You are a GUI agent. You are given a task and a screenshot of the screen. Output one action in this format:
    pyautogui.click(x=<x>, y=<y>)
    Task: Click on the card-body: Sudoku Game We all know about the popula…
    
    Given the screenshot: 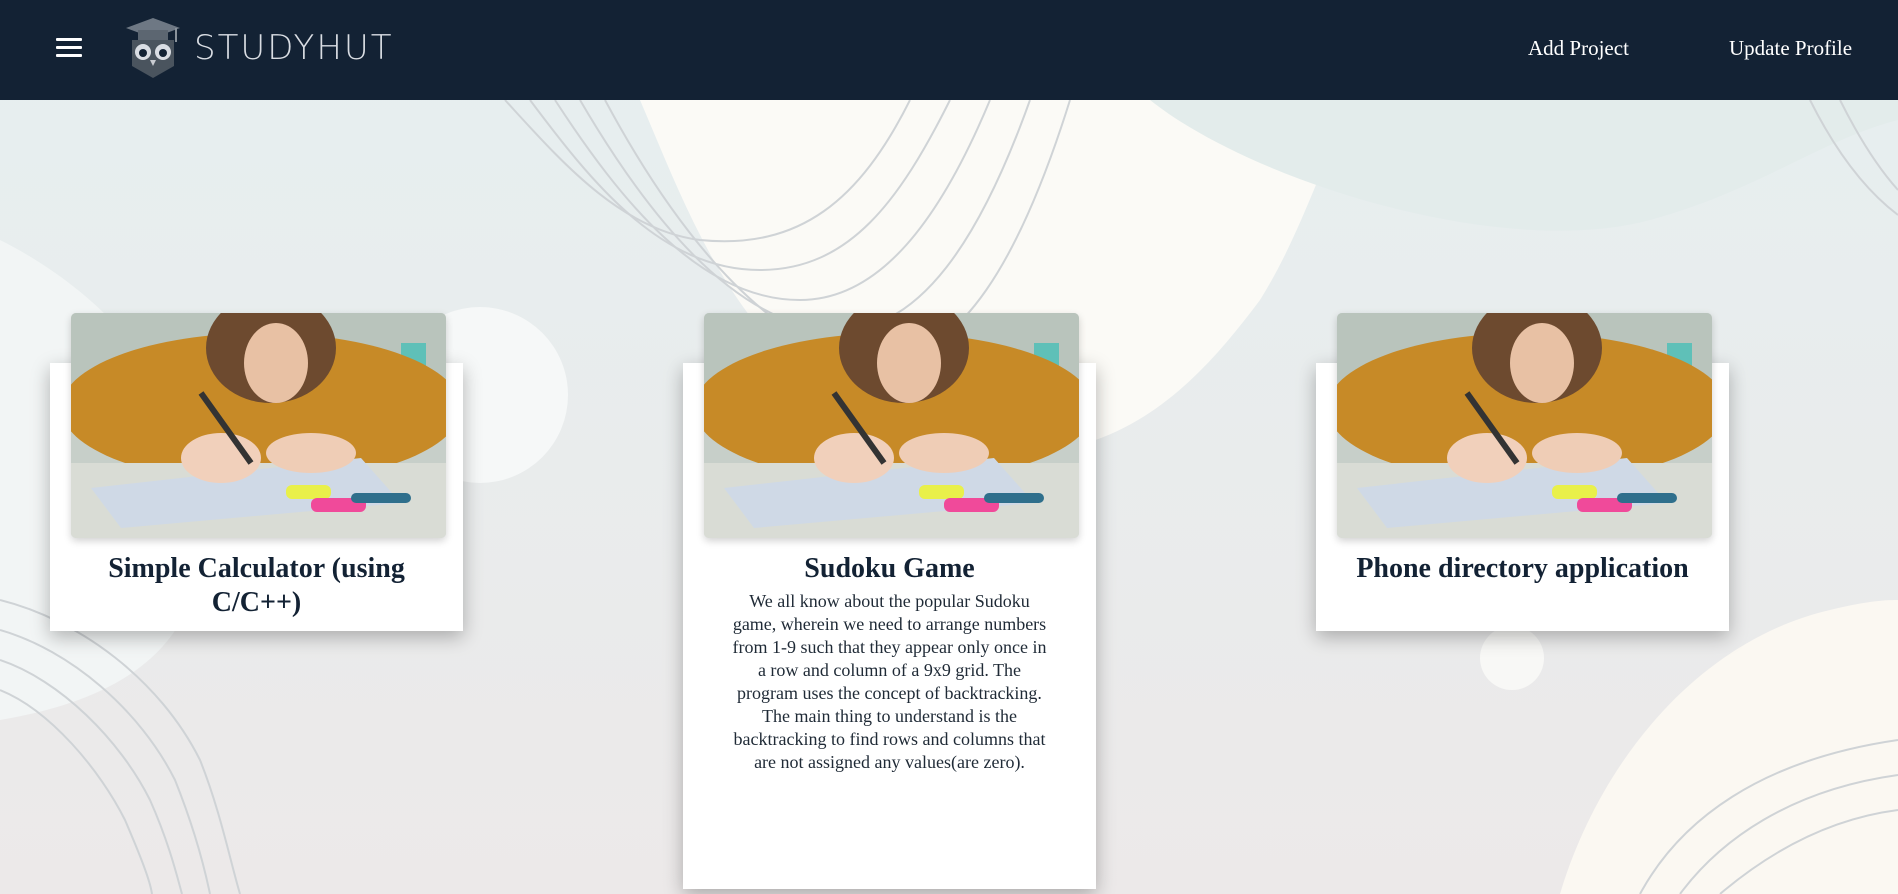 What is the action you would take?
    pyautogui.click(x=889, y=663)
    